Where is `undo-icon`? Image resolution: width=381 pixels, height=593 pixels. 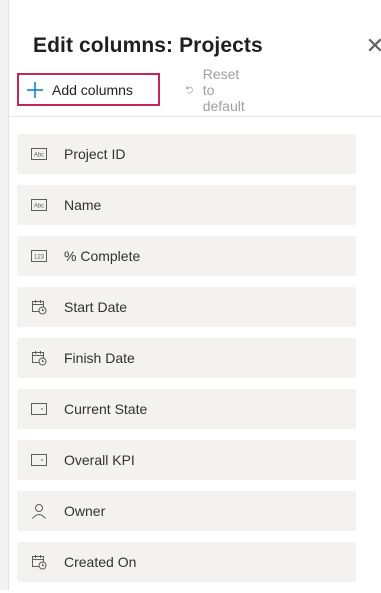 undo-icon is located at coordinates (189, 90).